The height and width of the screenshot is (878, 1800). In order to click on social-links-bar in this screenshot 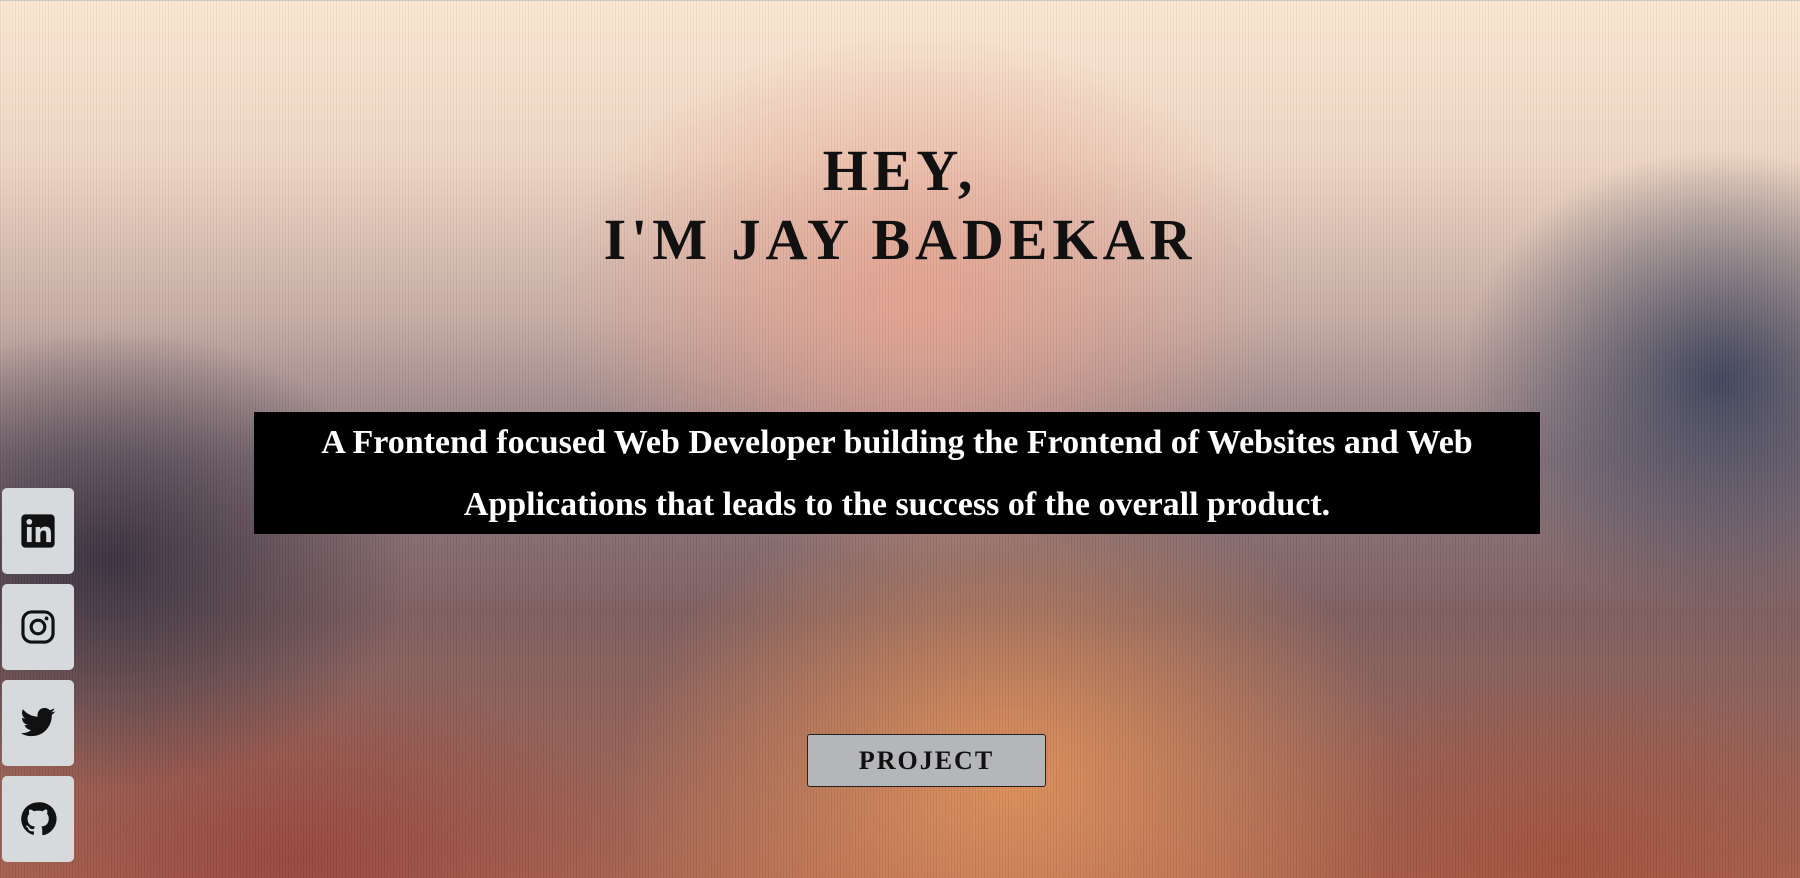, I will do `click(38, 680)`.